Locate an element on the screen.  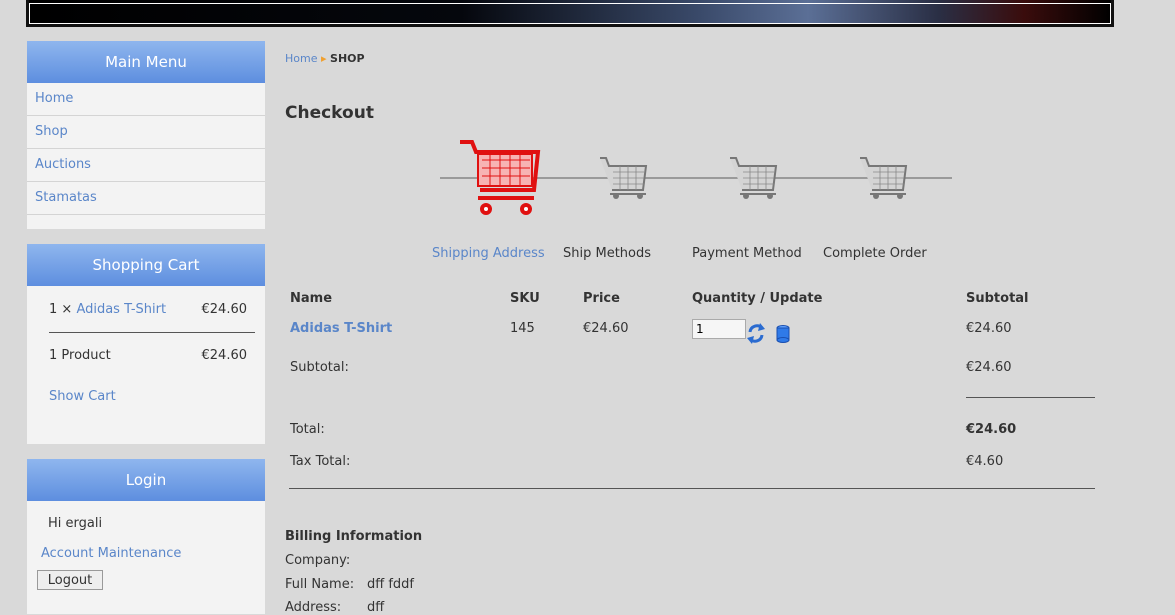
main-menu-title: Main Menu is located at coordinates (146, 62).